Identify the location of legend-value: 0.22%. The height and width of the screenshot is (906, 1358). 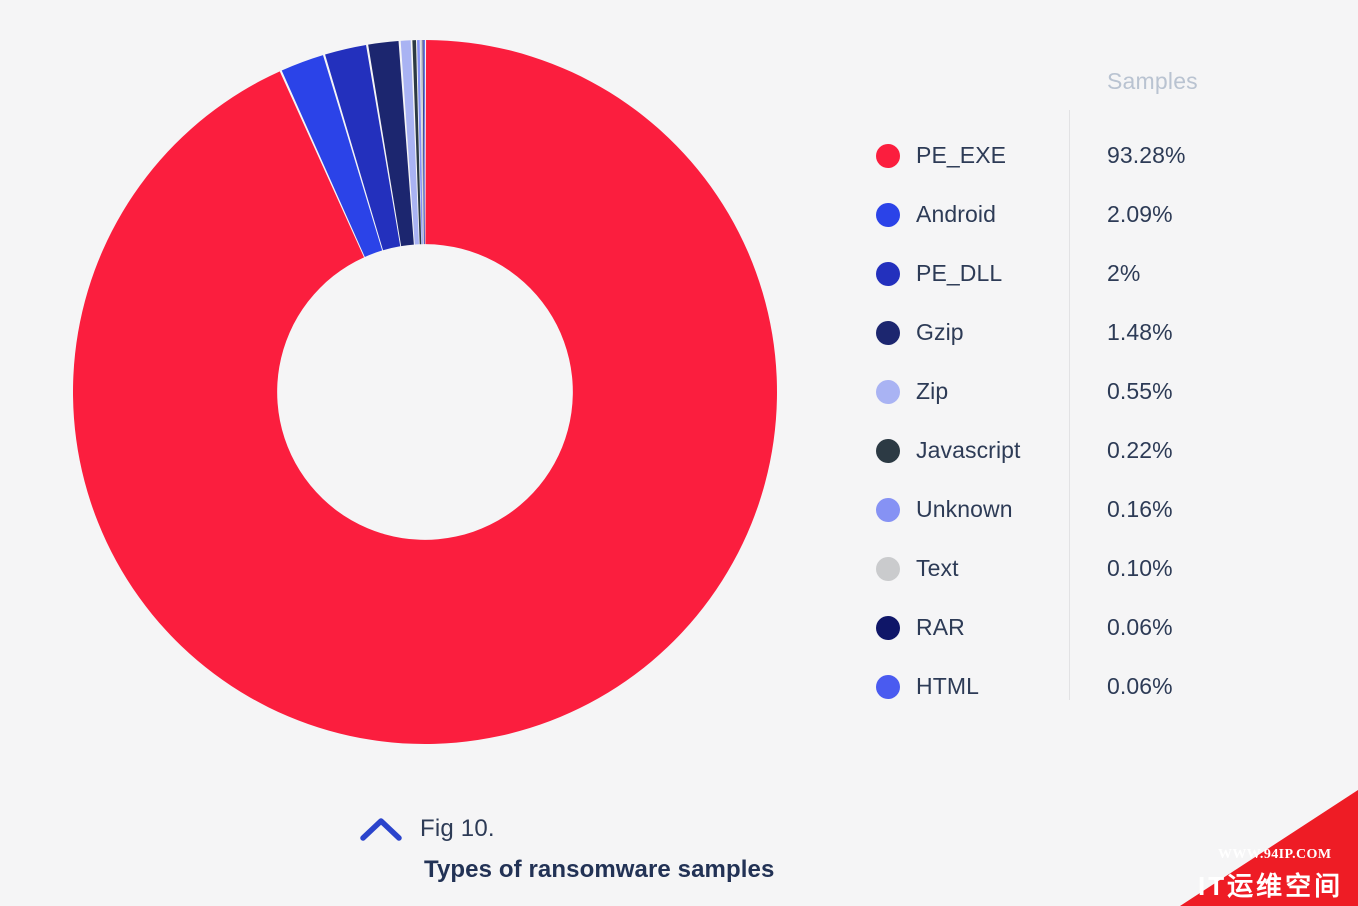
(1140, 450).